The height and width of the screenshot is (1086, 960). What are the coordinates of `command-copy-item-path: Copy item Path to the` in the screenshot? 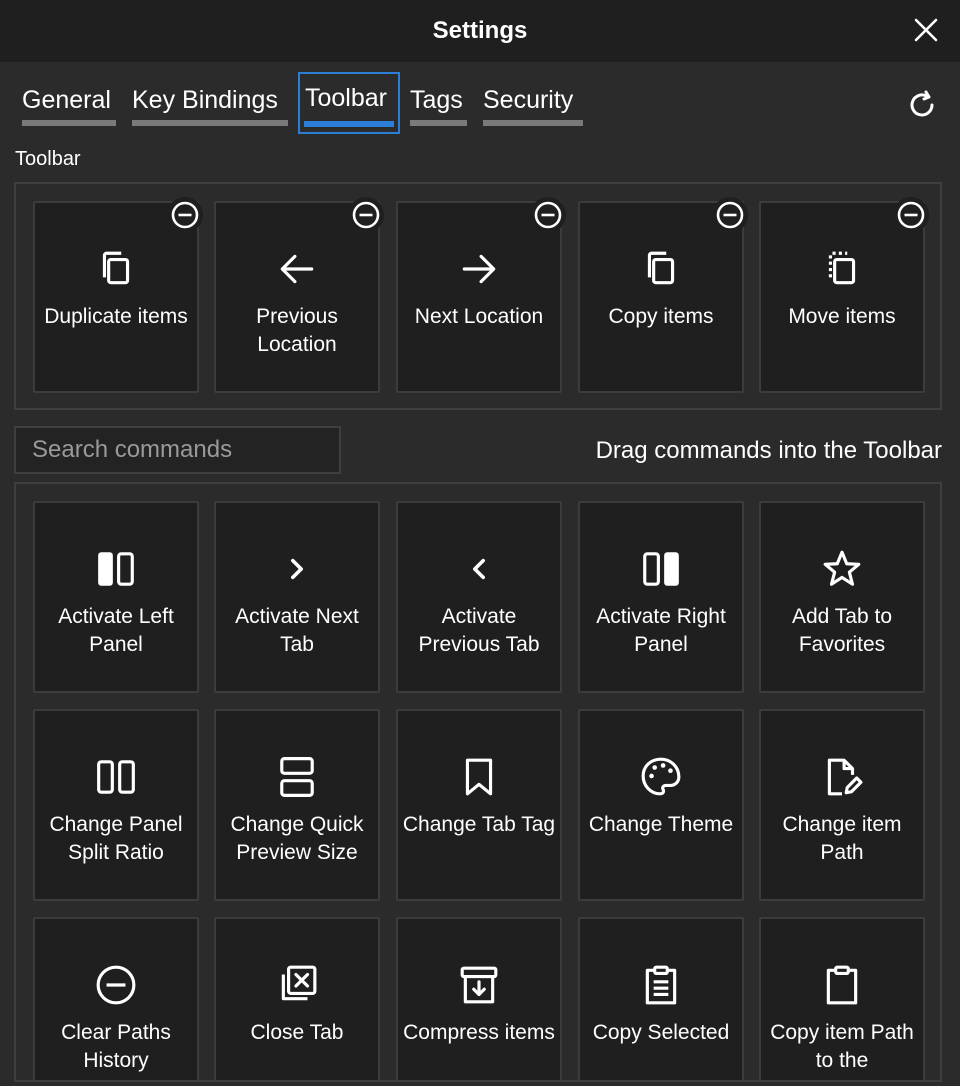 It's located at (842, 998).